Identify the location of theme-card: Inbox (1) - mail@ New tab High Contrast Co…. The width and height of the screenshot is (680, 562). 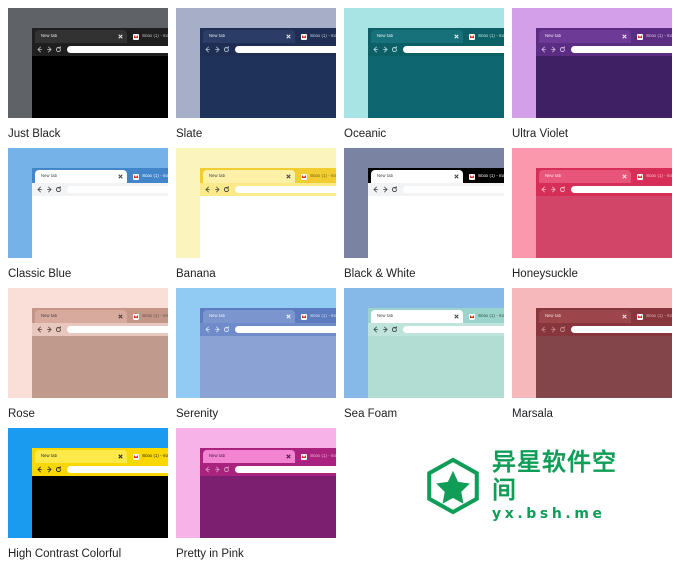
(88, 494).